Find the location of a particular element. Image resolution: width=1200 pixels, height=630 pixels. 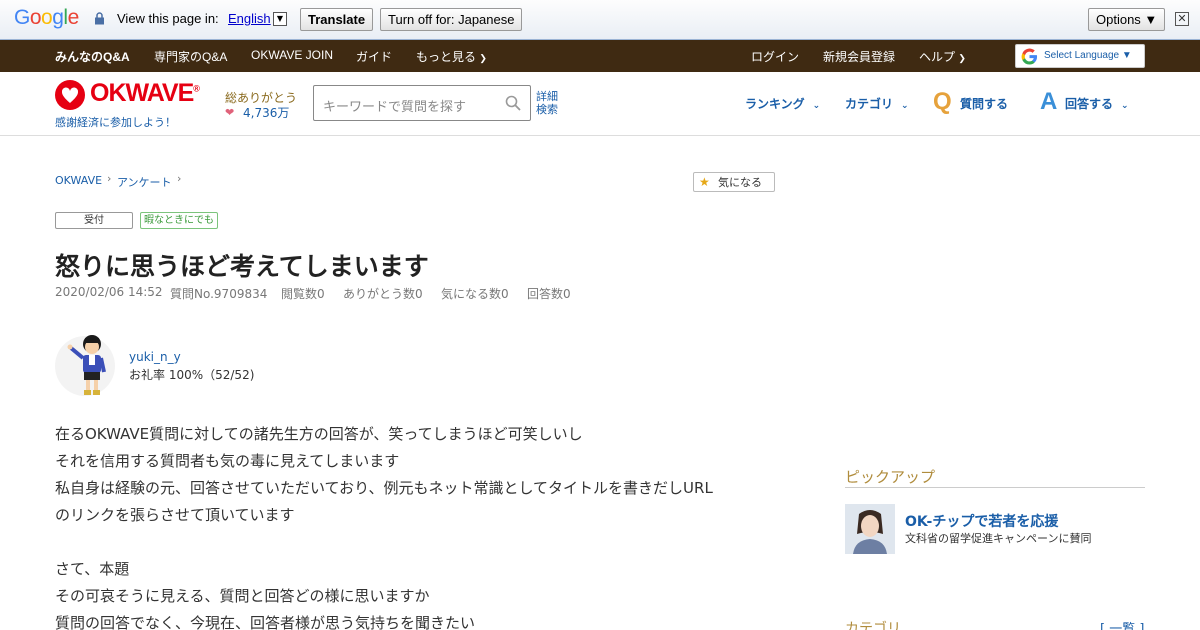

close-icon: ✕ is located at coordinates (1182, 19).